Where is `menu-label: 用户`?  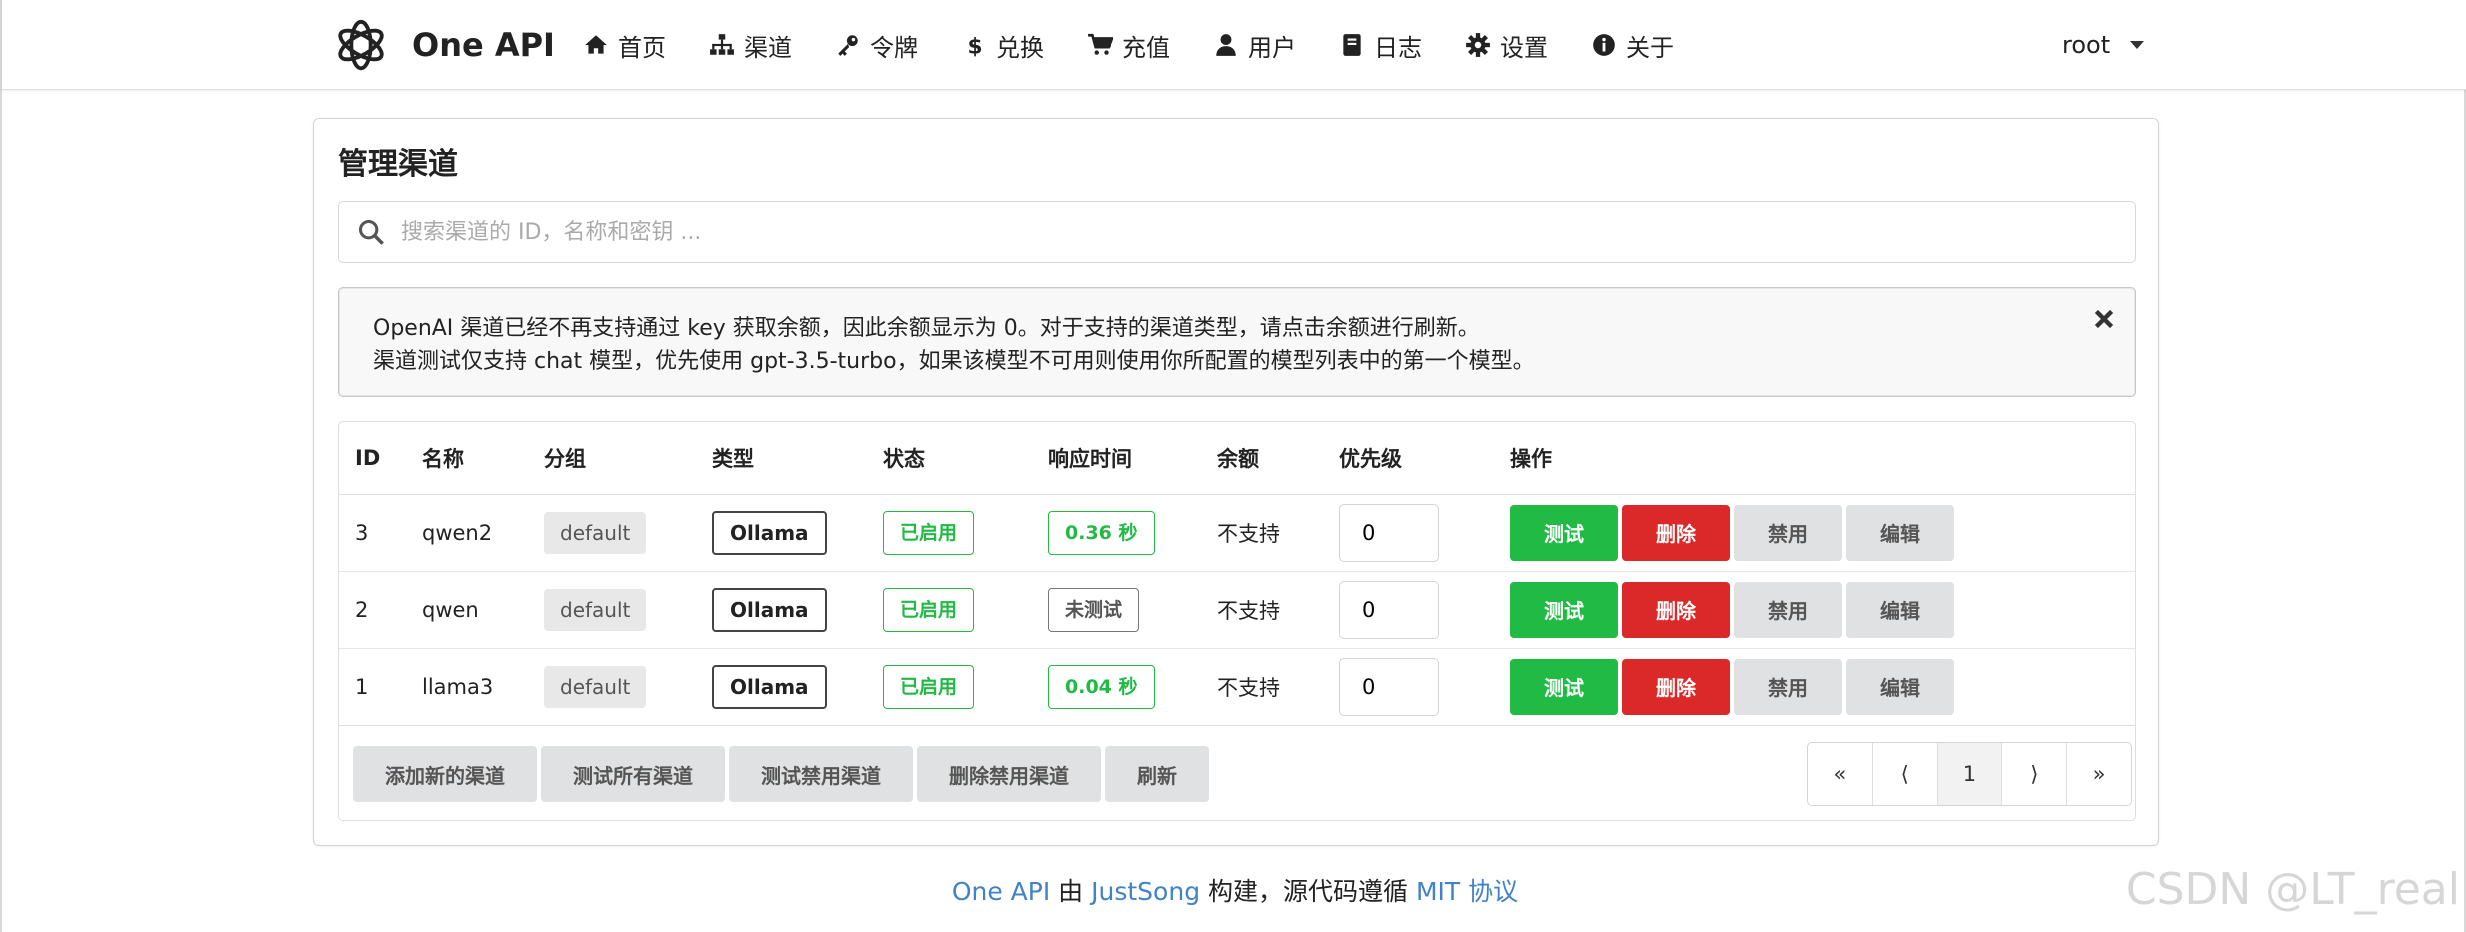 menu-label: 用户 is located at coordinates (1272, 47).